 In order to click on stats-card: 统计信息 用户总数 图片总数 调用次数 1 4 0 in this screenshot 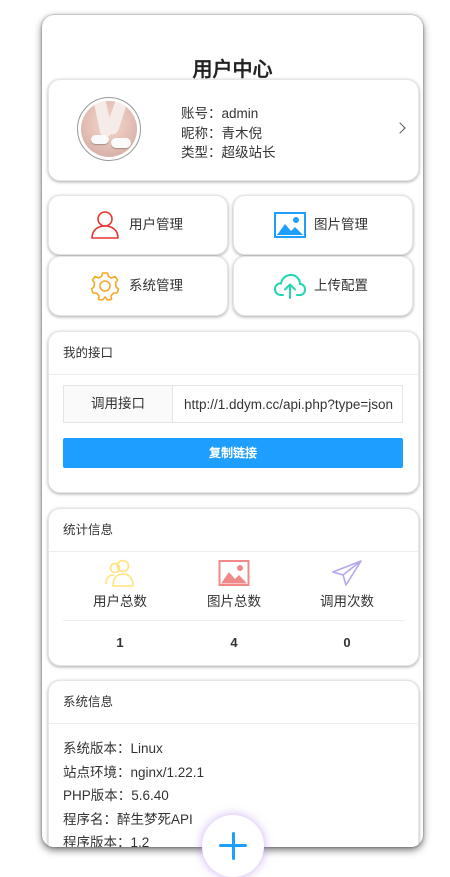, I will do `click(233, 587)`.